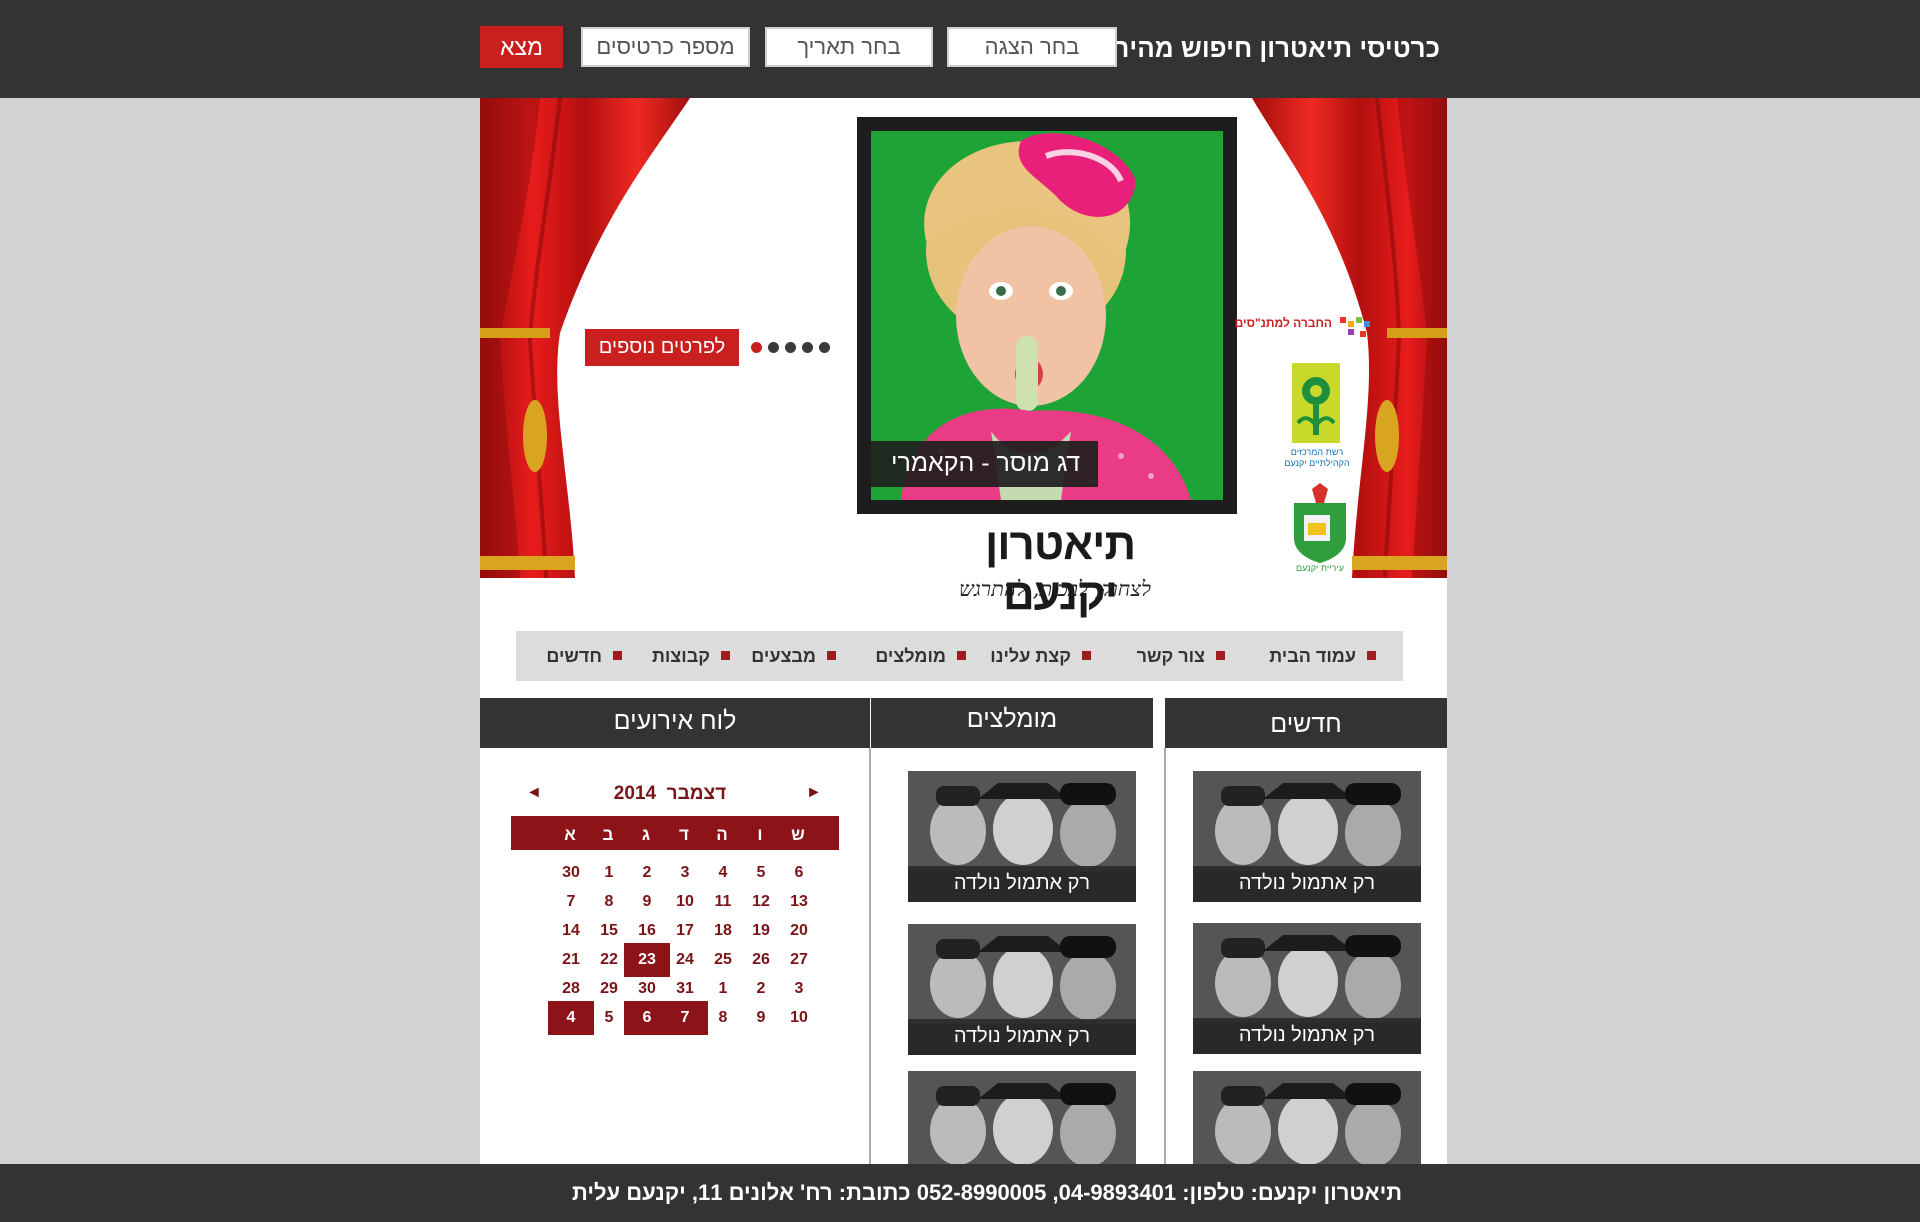 Image resolution: width=1920 pixels, height=1222 pixels. I want to click on calendar-weekday-name: א, so click(570, 834).